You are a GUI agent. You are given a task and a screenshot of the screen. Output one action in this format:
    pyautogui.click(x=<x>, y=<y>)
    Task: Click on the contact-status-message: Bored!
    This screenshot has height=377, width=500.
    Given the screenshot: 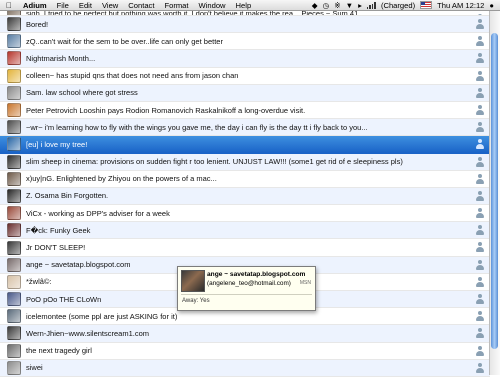 What is the action you would take?
    pyautogui.click(x=37, y=24)
    